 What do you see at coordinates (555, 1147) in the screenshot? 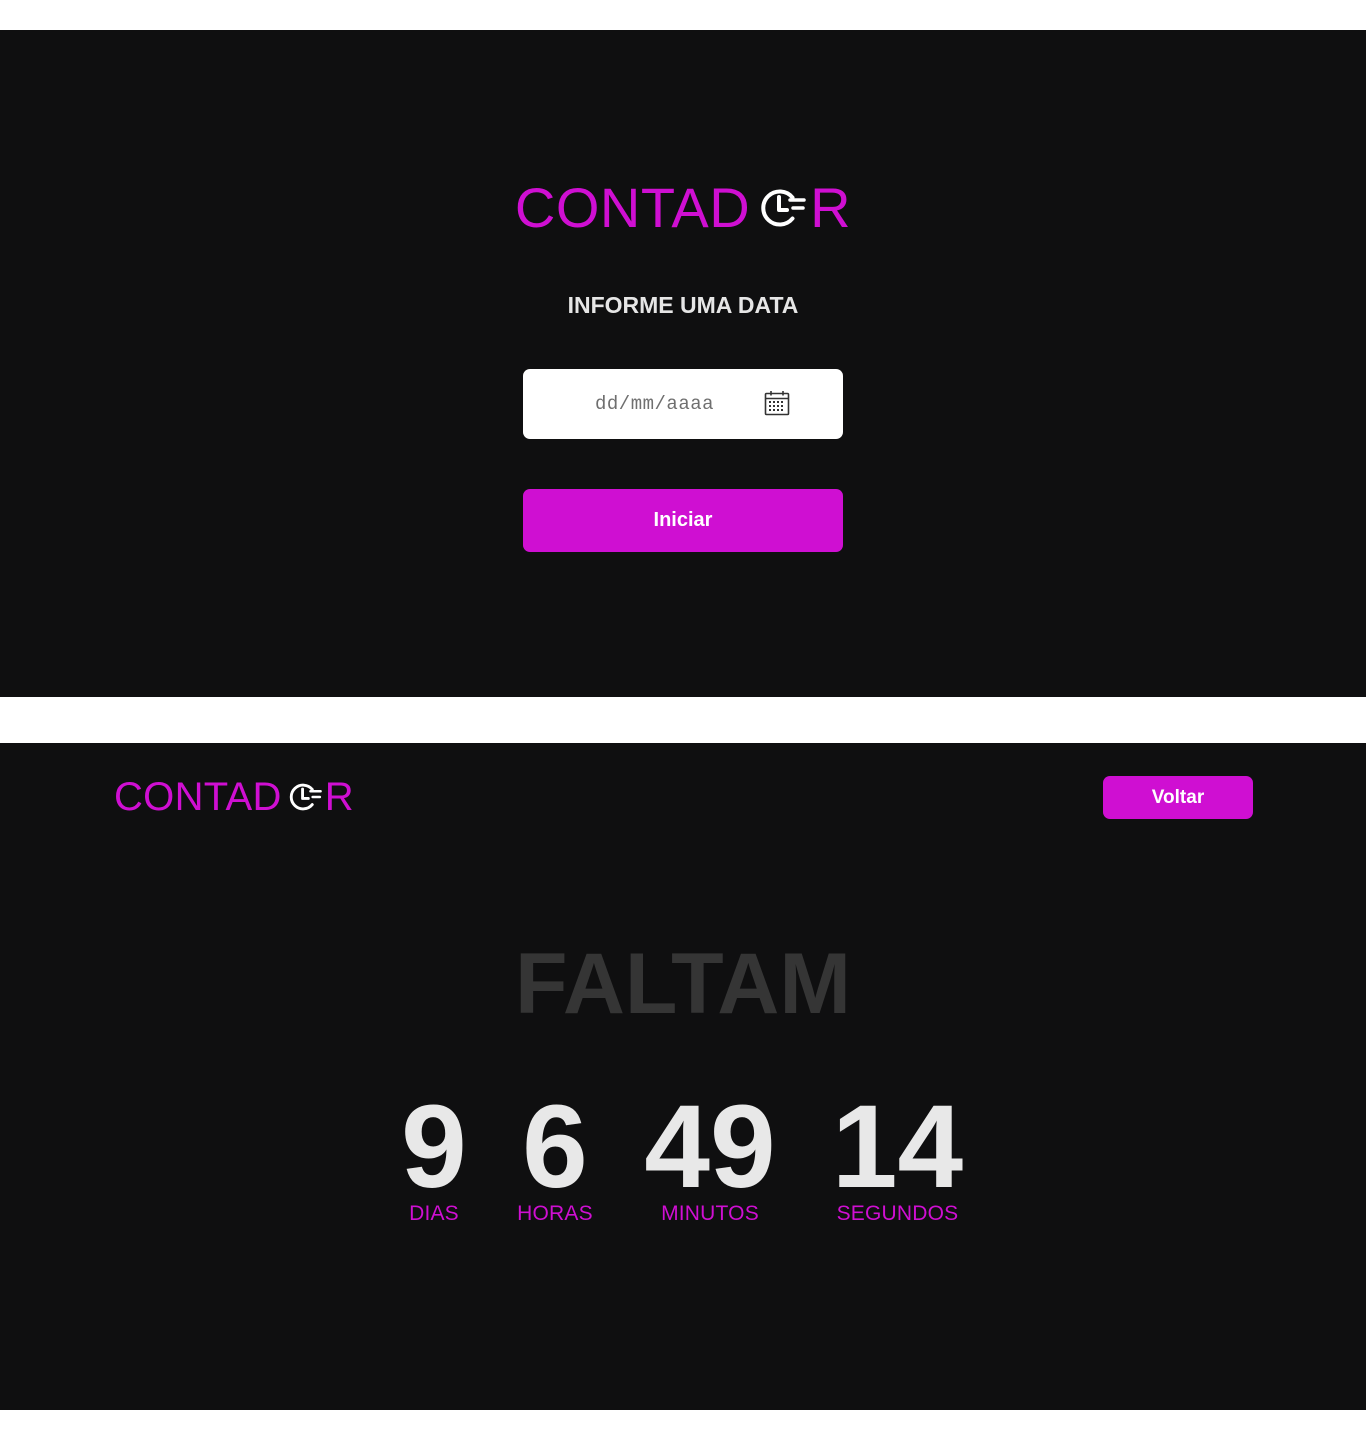
I see `hours-value: 6` at bounding box center [555, 1147].